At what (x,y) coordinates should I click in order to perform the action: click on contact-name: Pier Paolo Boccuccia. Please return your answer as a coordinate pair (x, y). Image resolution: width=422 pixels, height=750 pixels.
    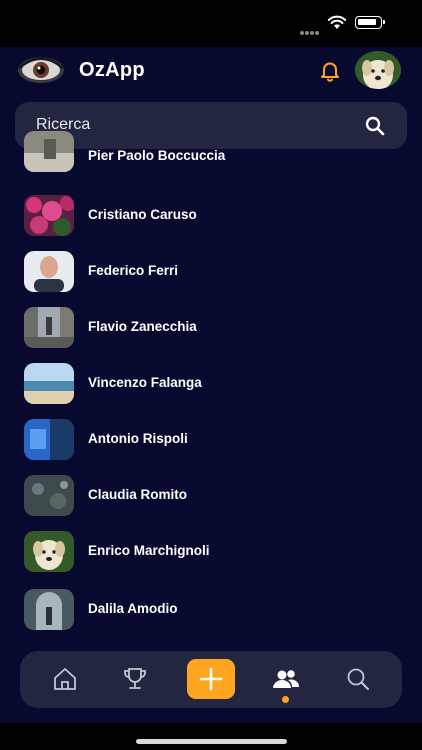
    Looking at the image, I should click on (157, 155).